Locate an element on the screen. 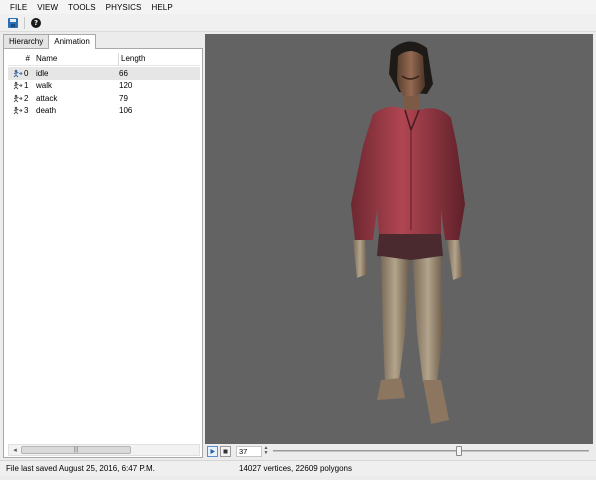 Image resolution: width=596 pixels, height=480 pixels. row-name: walk is located at coordinates (44, 86).